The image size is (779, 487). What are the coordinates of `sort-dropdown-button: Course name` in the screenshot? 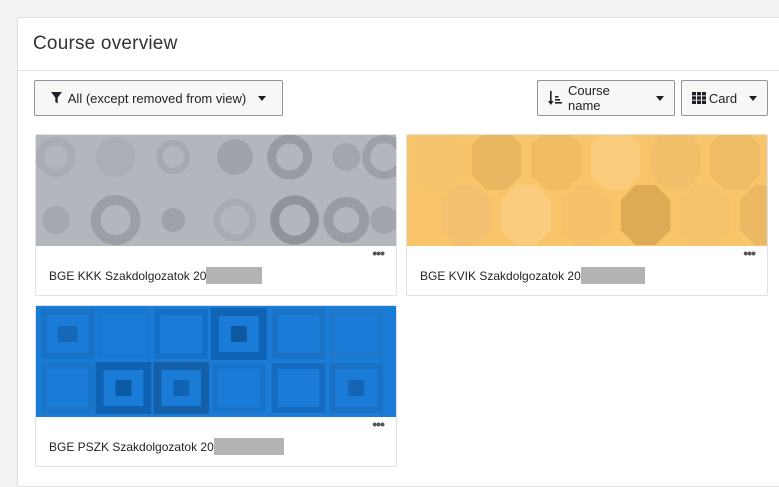 It's located at (606, 98).